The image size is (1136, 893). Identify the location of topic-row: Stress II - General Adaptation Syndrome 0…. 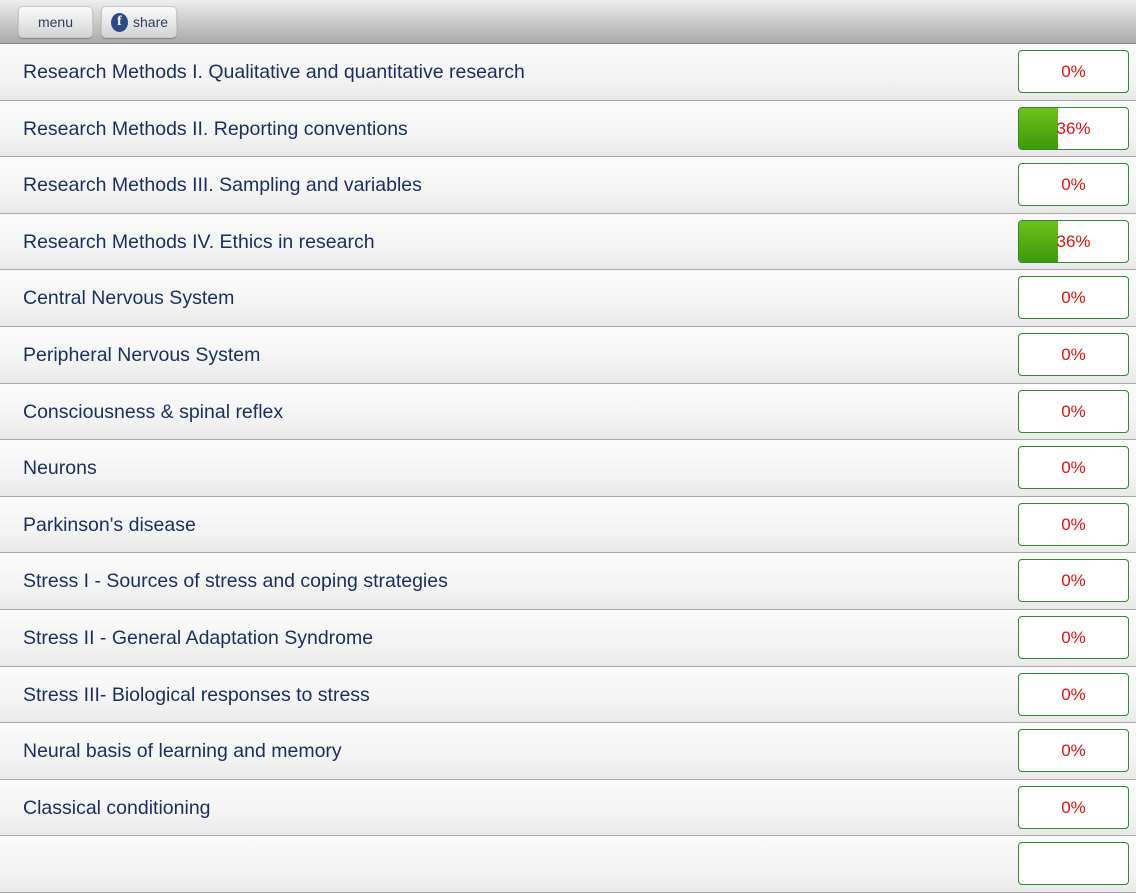
(568, 638).